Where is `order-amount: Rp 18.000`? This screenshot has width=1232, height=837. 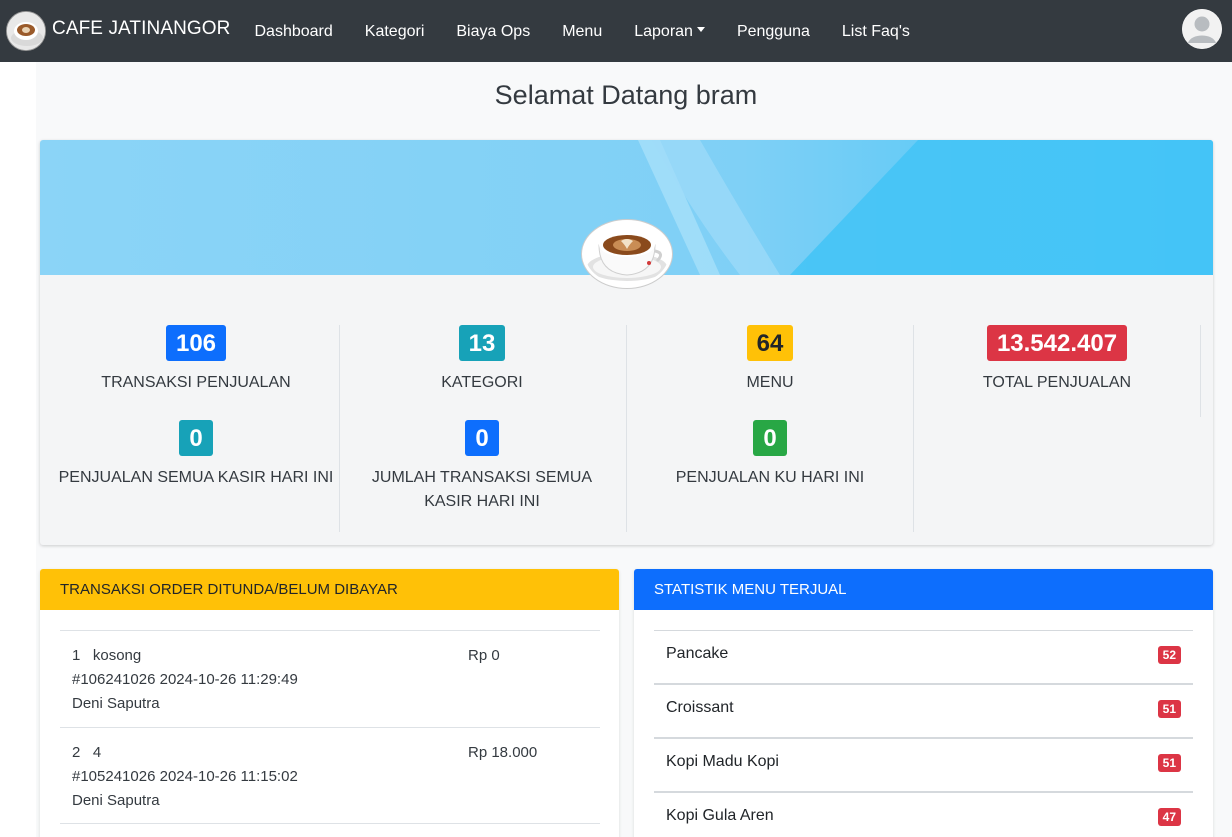 order-amount: Rp 18.000 is located at coordinates (503, 752).